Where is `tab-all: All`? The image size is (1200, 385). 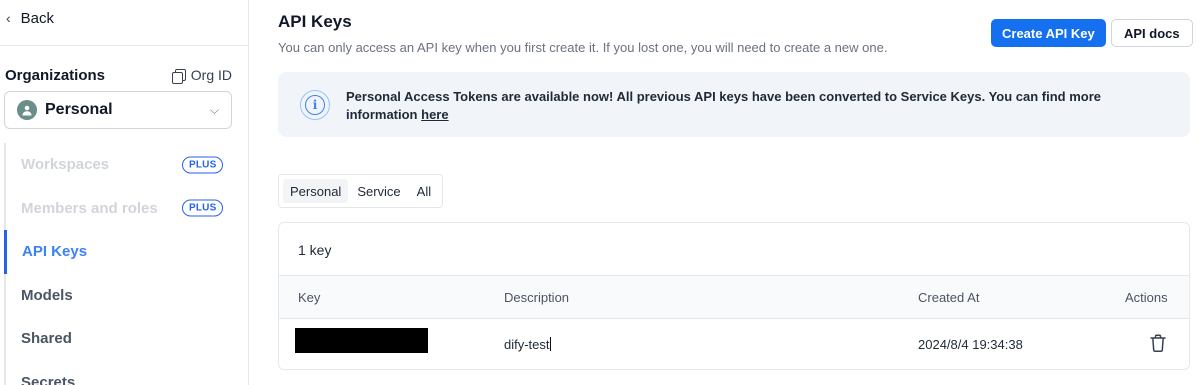 tab-all: All is located at coordinates (424, 191).